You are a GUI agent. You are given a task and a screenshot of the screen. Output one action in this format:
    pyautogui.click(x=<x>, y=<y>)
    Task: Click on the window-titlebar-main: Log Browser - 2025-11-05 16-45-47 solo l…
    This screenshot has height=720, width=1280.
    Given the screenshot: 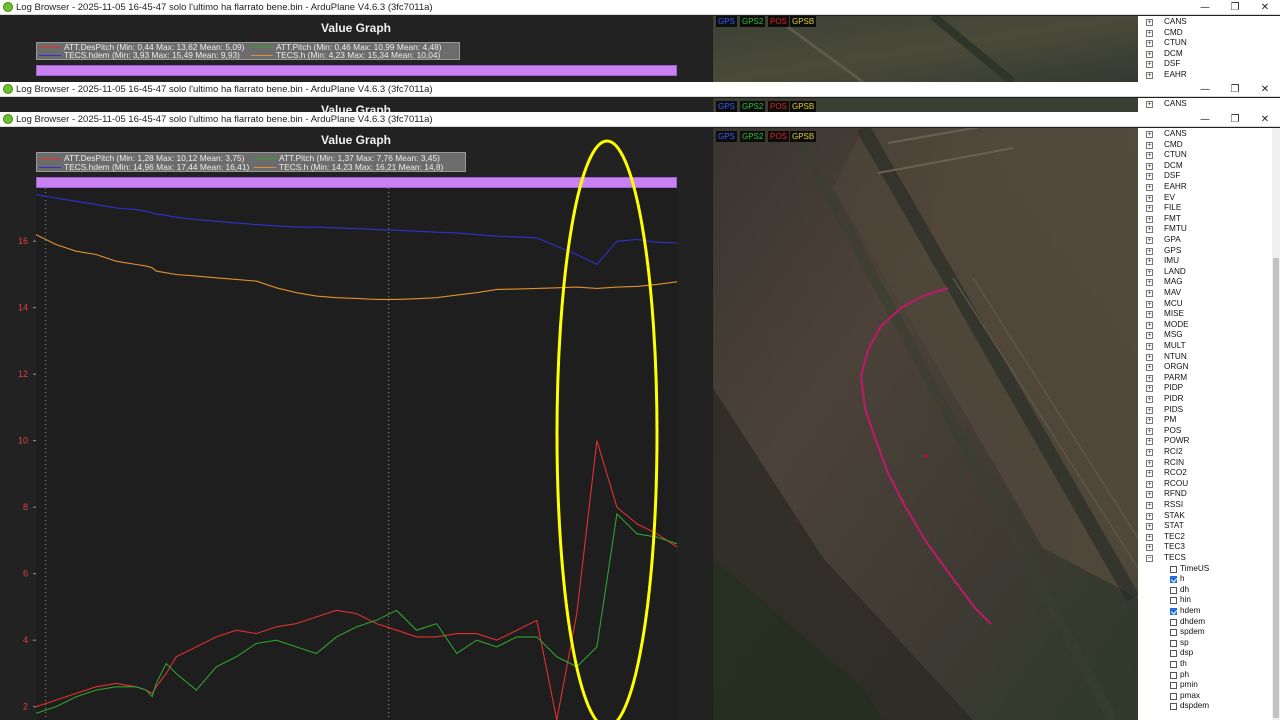 What is the action you would take?
    pyautogui.click(x=640, y=119)
    